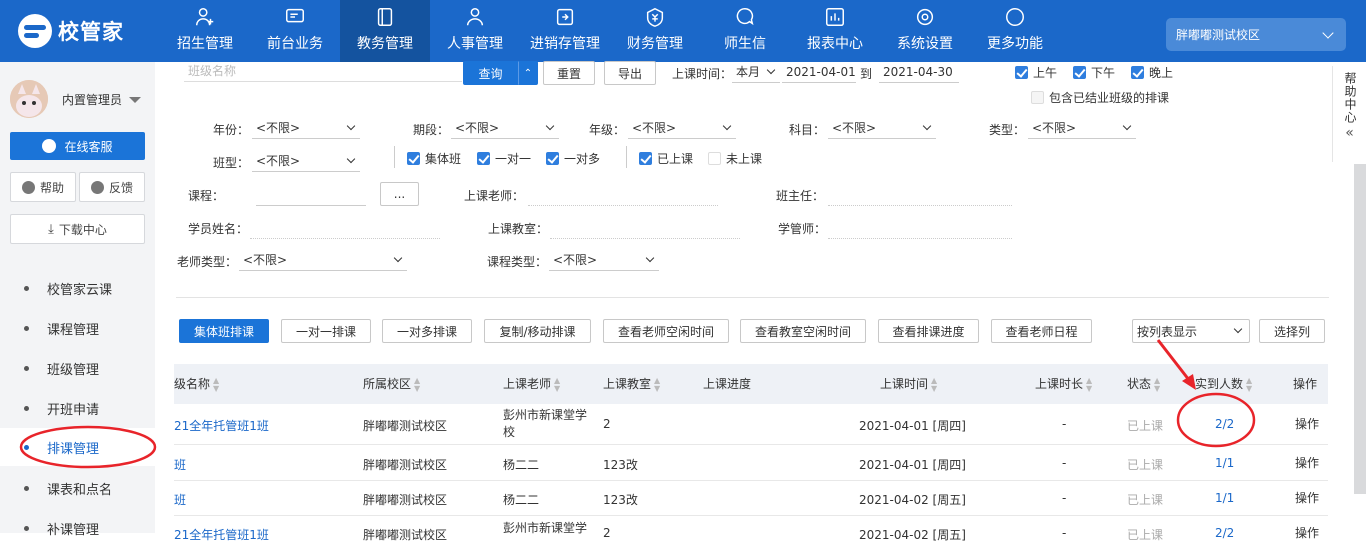 The height and width of the screenshot is (547, 1366). I want to click on sidebar-item-cloud-course: 校管家云课, so click(77, 288).